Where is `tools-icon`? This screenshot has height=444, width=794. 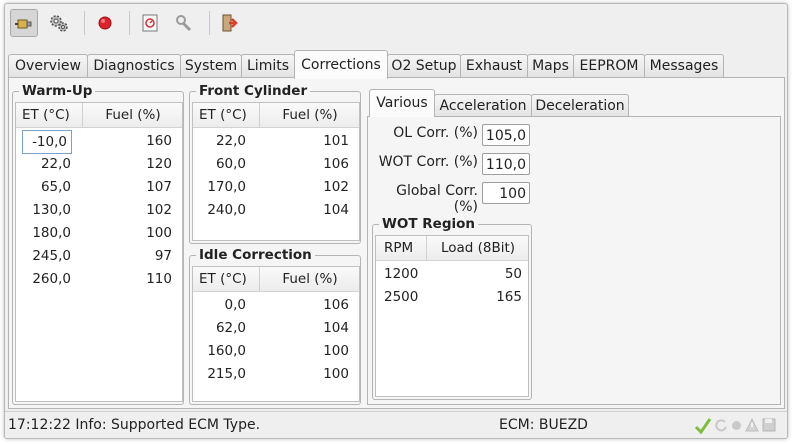 tools-icon is located at coordinates (184, 23).